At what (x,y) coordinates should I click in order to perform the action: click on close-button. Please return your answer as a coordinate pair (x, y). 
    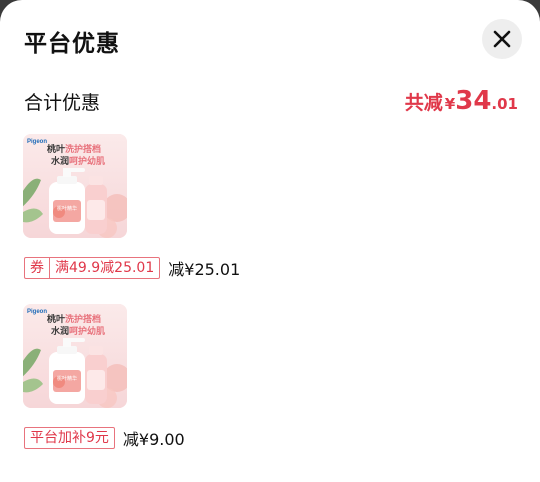
    Looking at the image, I should click on (502, 39).